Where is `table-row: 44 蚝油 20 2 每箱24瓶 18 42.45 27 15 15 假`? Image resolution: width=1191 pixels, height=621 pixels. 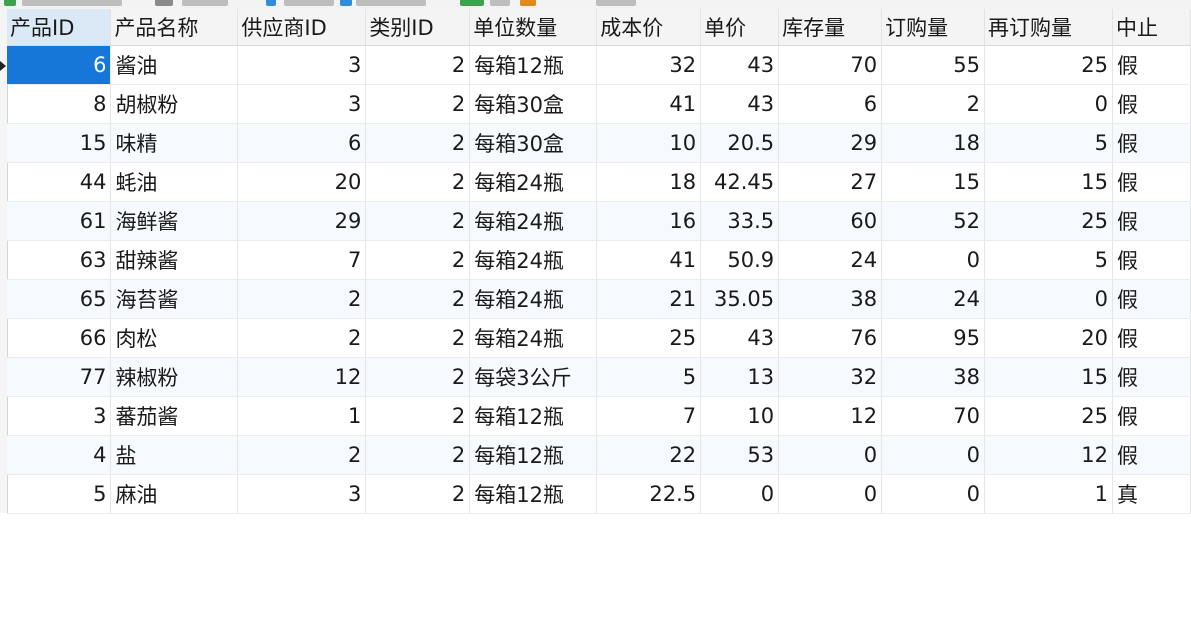 table-row: 44 蚝油 20 2 每箱24瓶 18 42.45 27 15 15 假 is located at coordinates (599, 182).